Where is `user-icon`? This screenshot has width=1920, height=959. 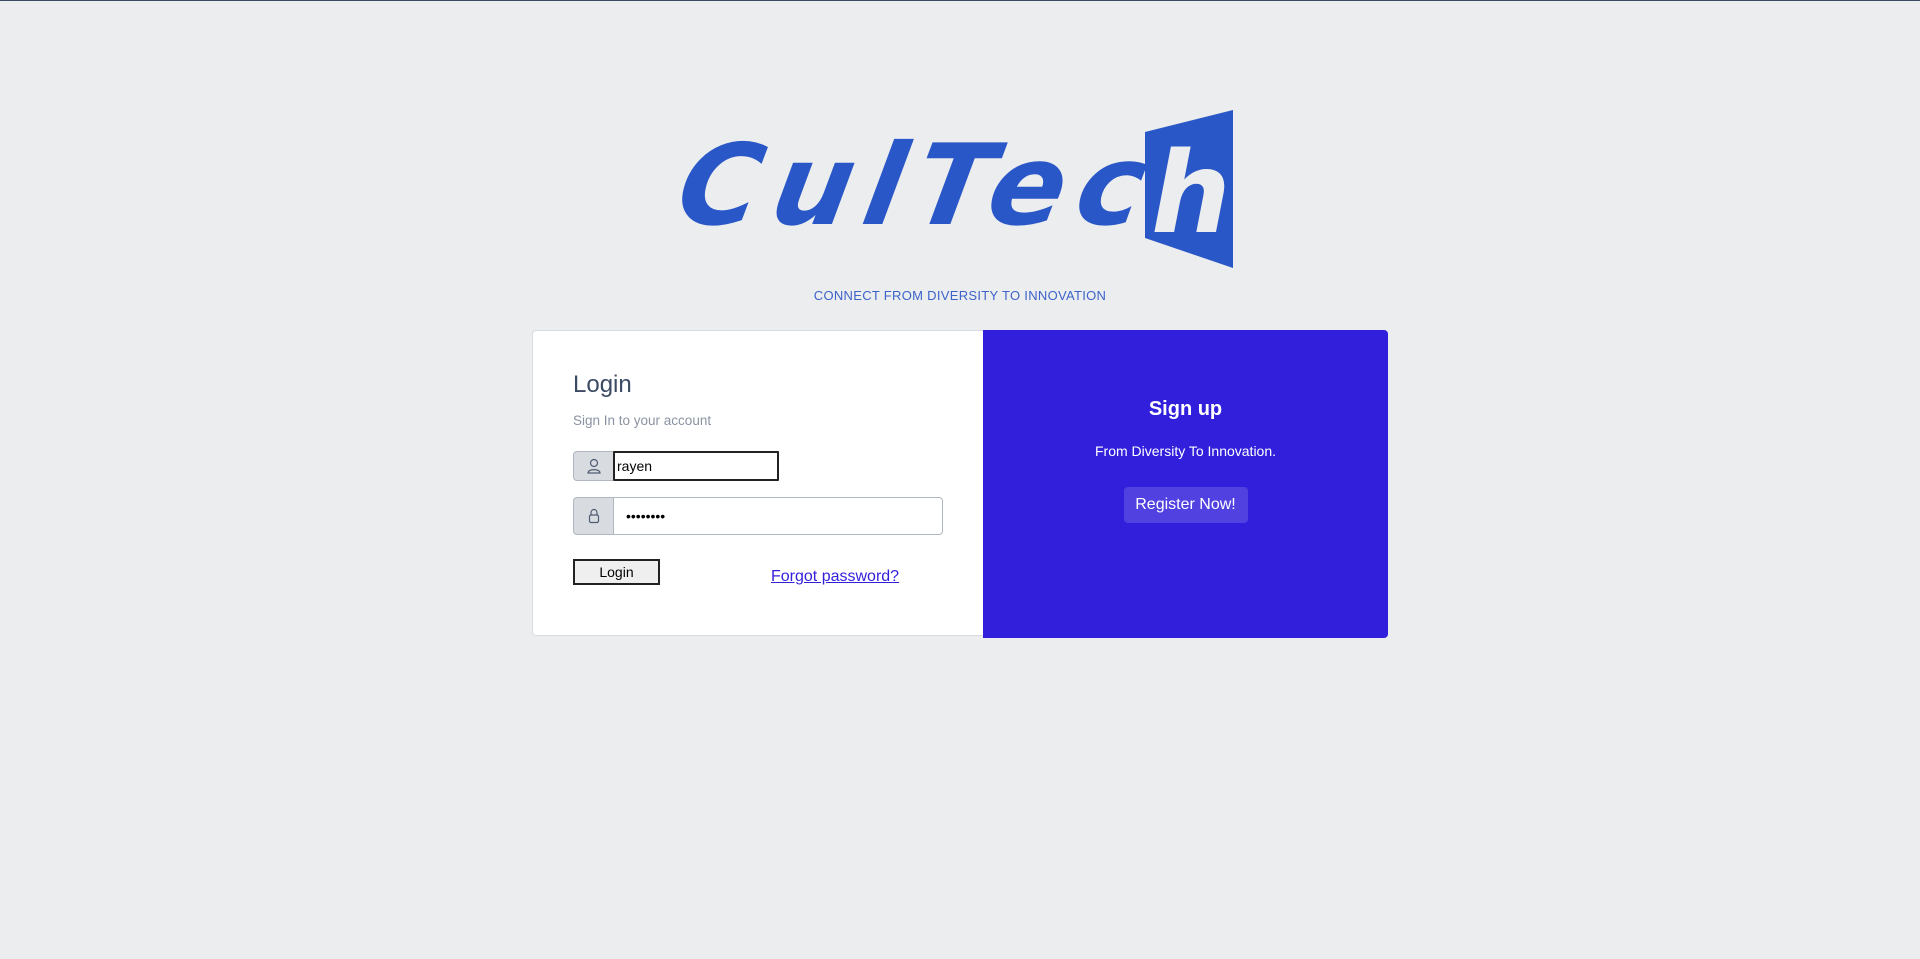 user-icon is located at coordinates (593, 466).